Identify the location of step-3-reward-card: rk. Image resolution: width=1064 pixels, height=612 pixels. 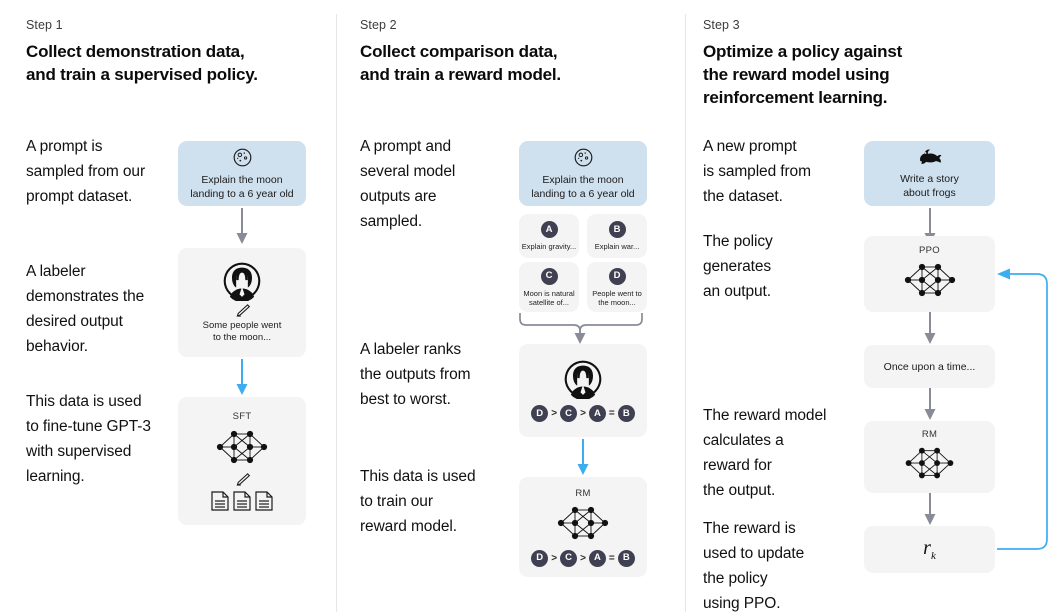
(929, 549).